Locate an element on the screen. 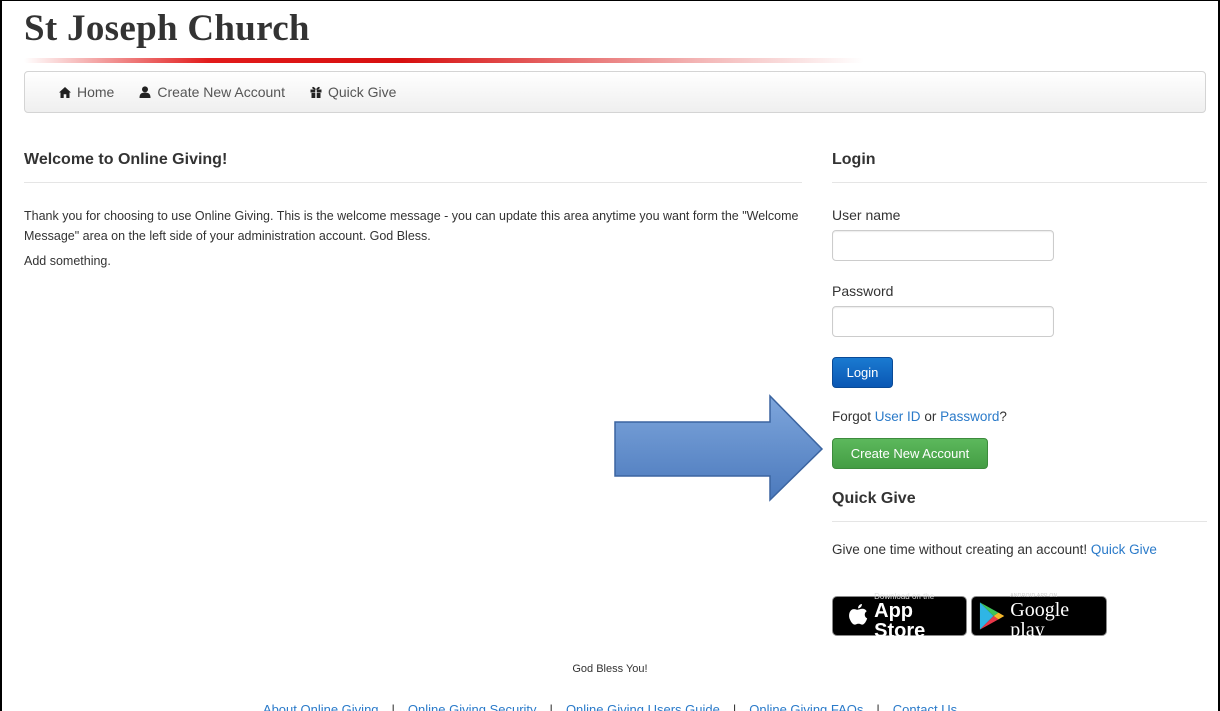 This screenshot has height=711, width=1220. welcome-heading: Welcome to Online Giving! is located at coordinates (126, 159).